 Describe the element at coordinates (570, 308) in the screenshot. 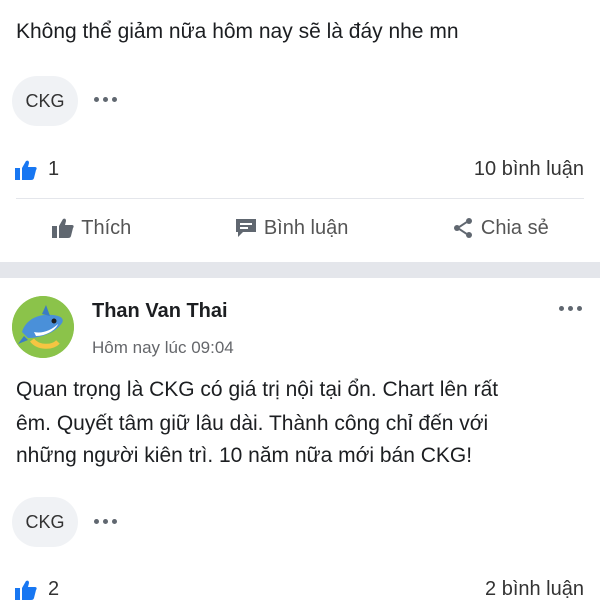

I see `post-menu-icon` at that location.